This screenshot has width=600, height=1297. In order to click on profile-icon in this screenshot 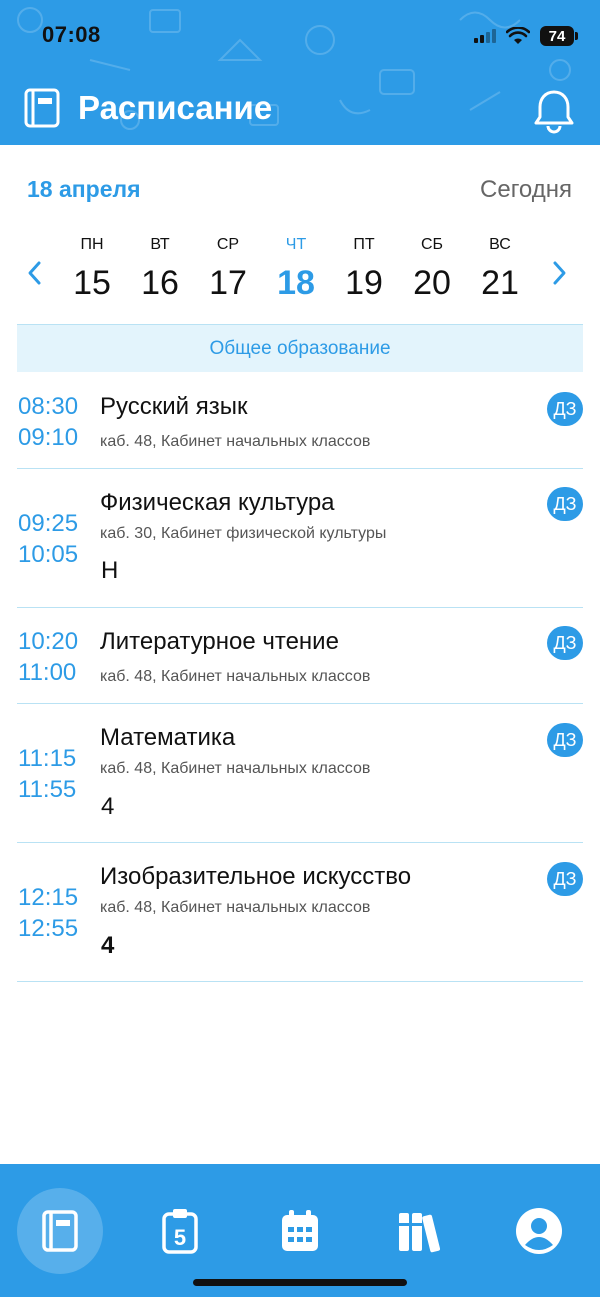, I will do `click(539, 1231)`.